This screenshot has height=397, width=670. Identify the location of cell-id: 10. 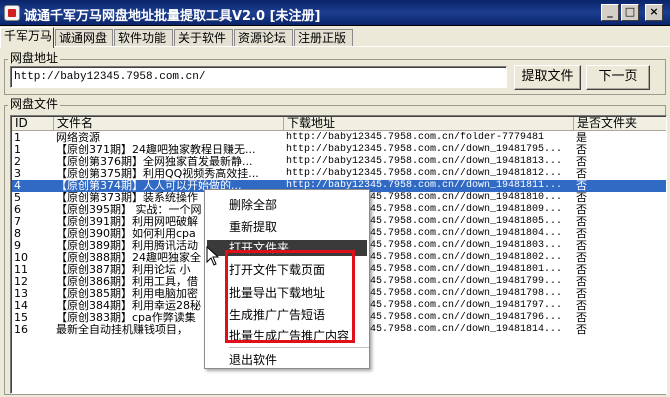
(21, 258).